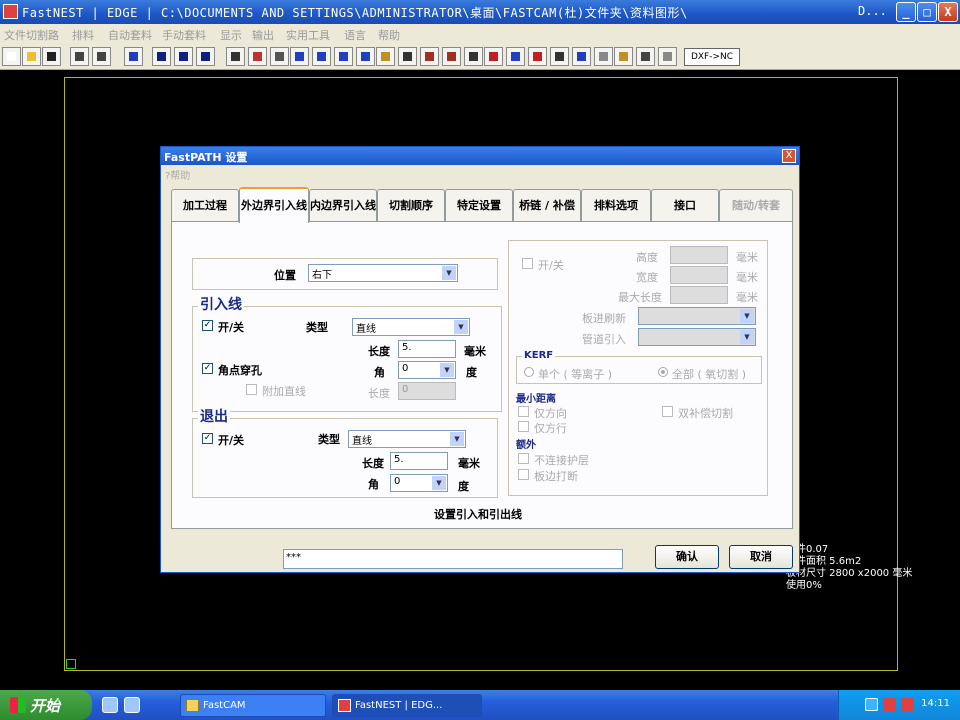 The image size is (960, 720). What do you see at coordinates (667, 56) in the screenshot?
I see `blank-icon` at bounding box center [667, 56].